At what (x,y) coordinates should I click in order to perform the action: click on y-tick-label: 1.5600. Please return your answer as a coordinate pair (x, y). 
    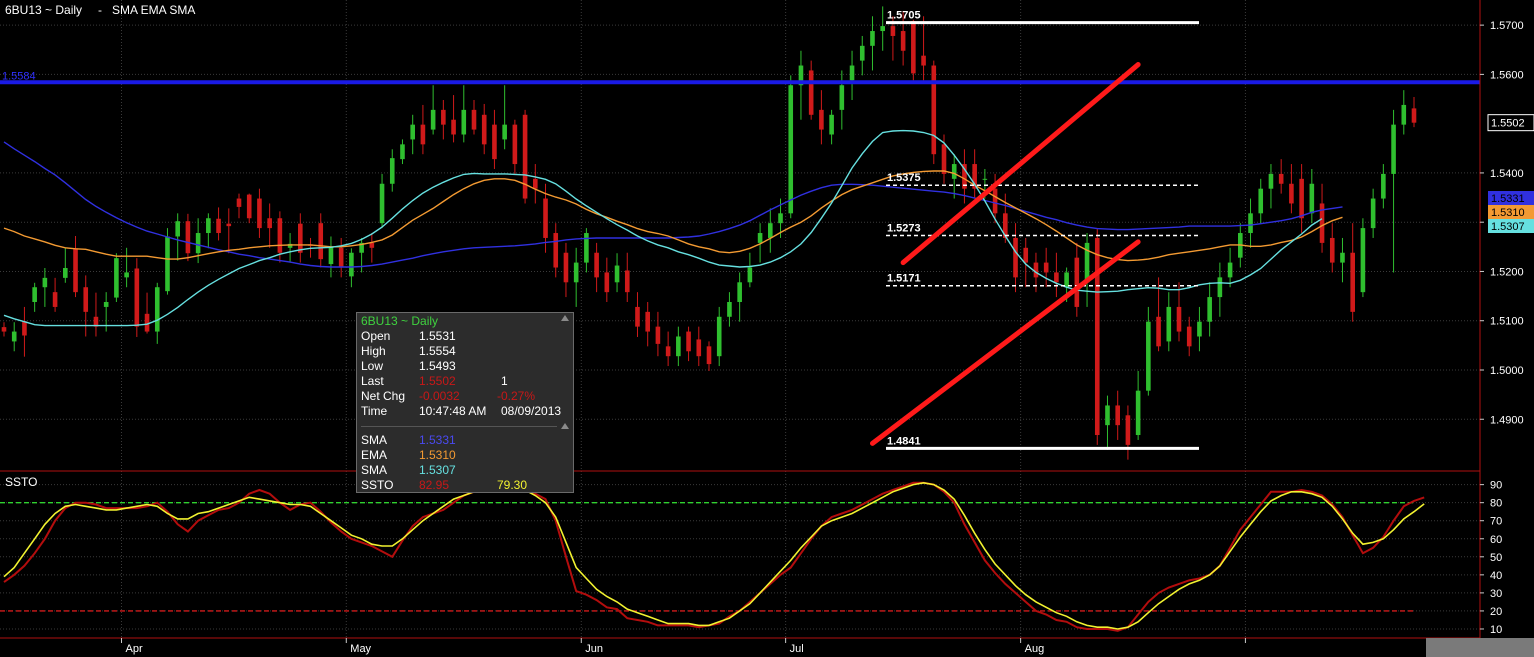
    Looking at the image, I should click on (1507, 75).